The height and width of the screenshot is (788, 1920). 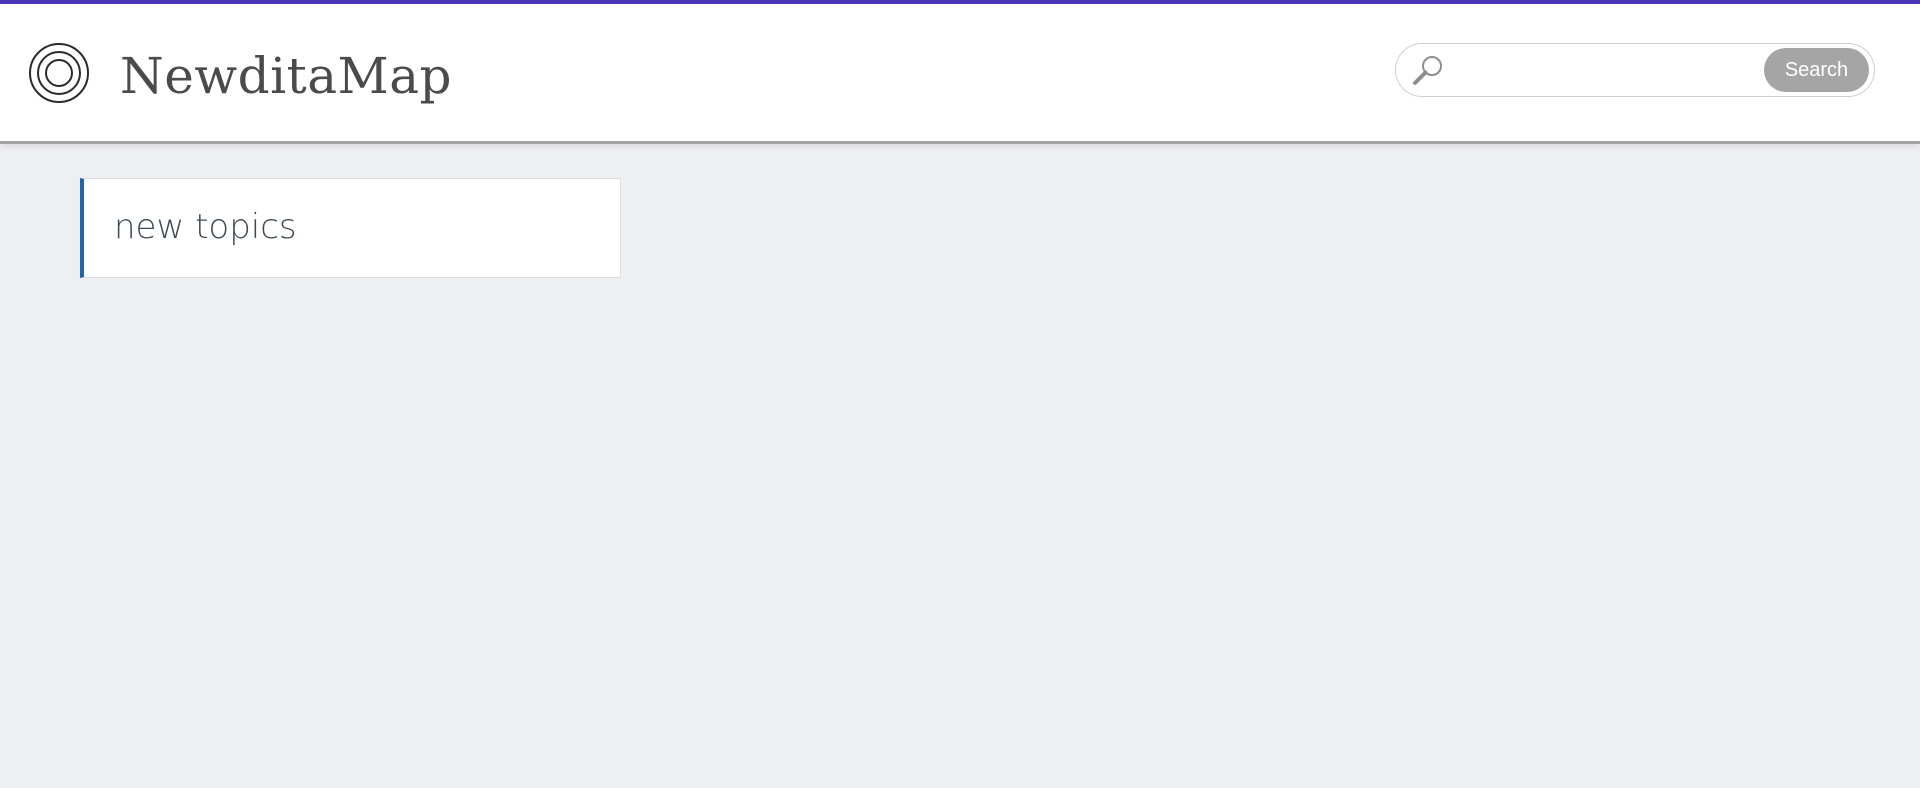 I want to click on site-title: NewditaMap, so click(x=286, y=76).